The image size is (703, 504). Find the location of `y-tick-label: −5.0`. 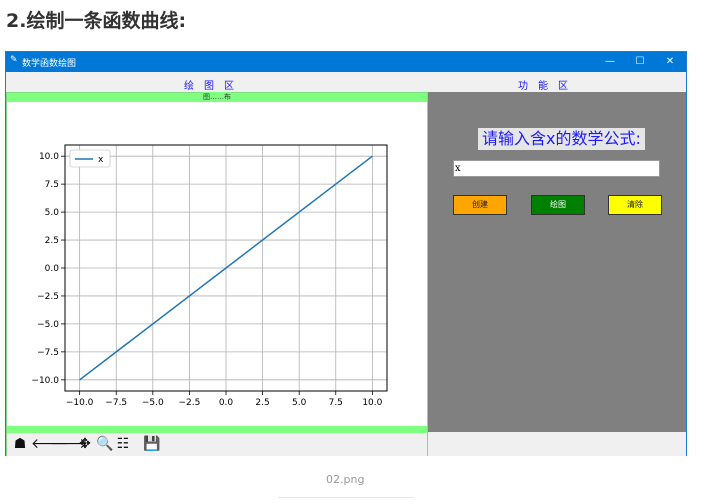

y-tick-label: −5.0 is located at coordinates (48, 325).